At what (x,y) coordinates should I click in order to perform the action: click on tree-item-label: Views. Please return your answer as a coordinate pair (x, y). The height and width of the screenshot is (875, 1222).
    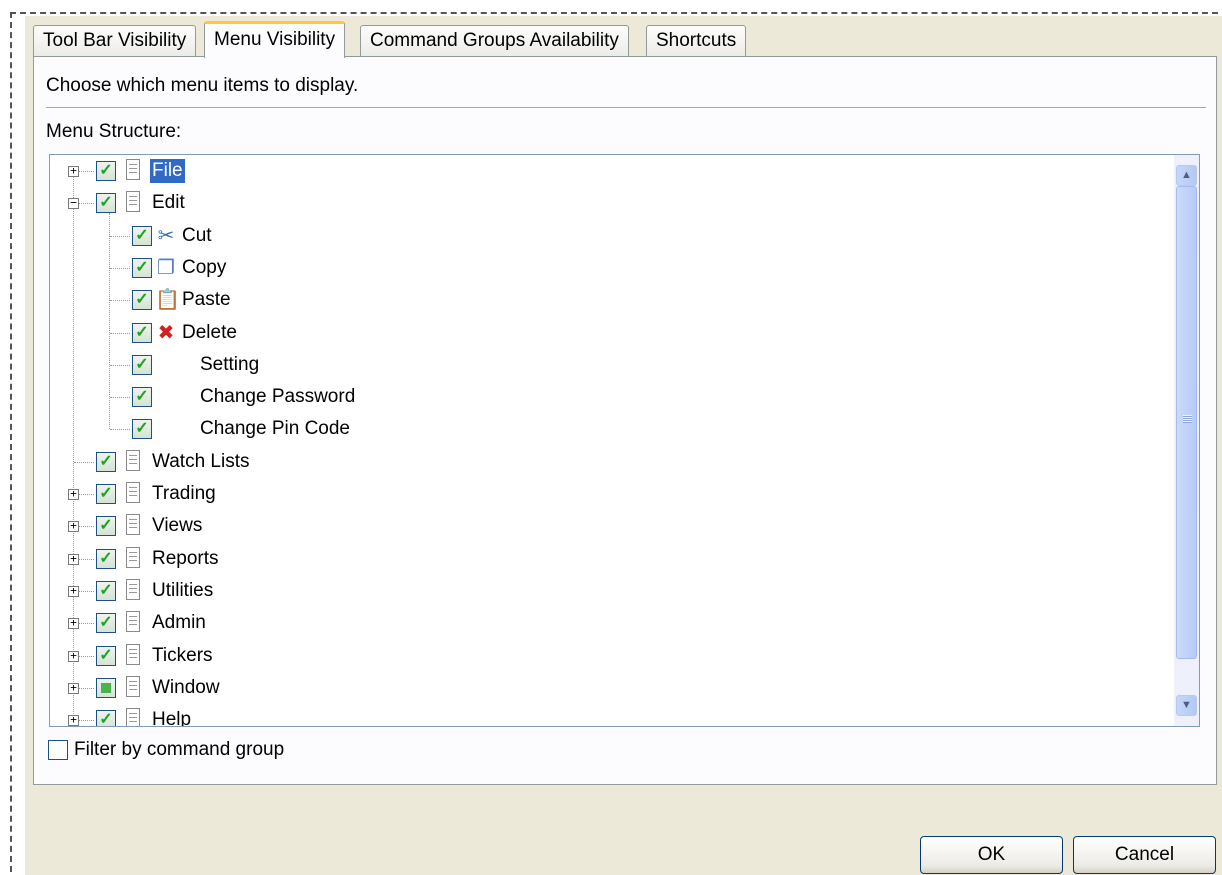
    Looking at the image, I should click on (177, 526).